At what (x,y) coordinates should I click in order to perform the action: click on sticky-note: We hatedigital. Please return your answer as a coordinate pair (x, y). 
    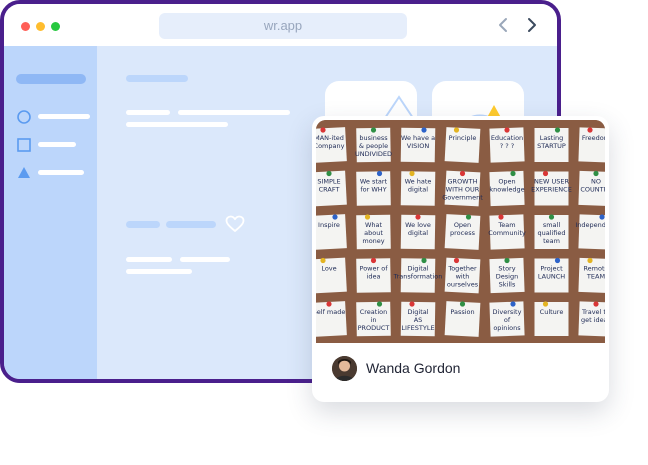
    Looking at the image, I should click on (418, 188).